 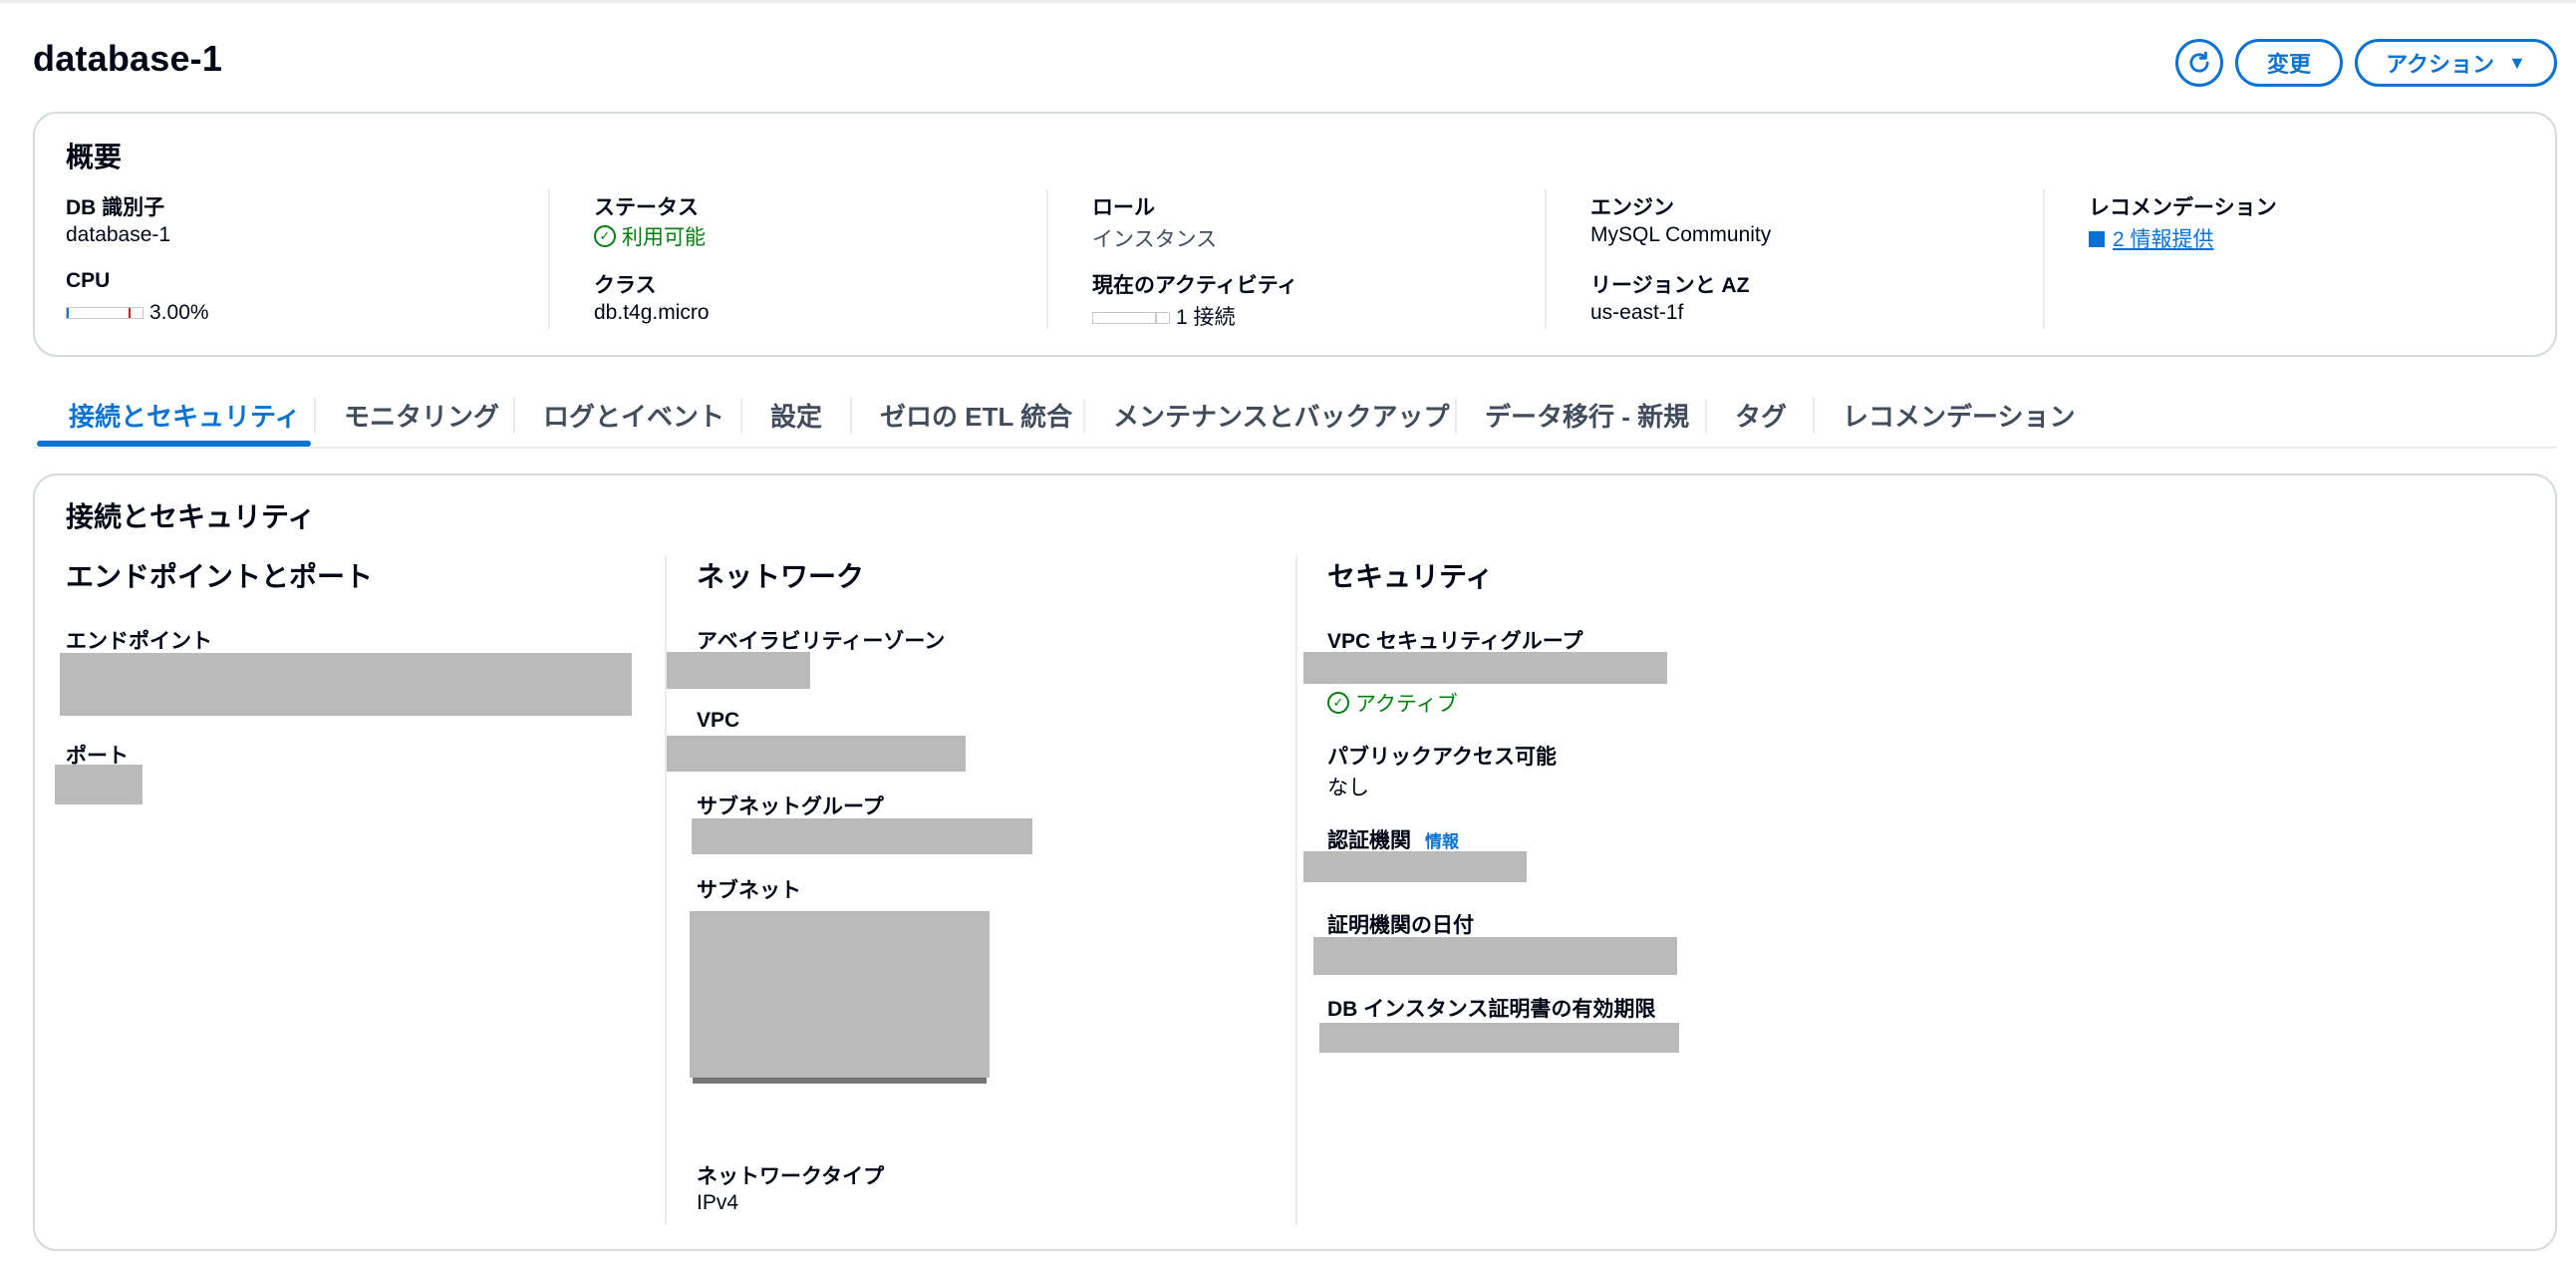 I want to click on security-title: セキュリティ, so click(x=1410, y=577).